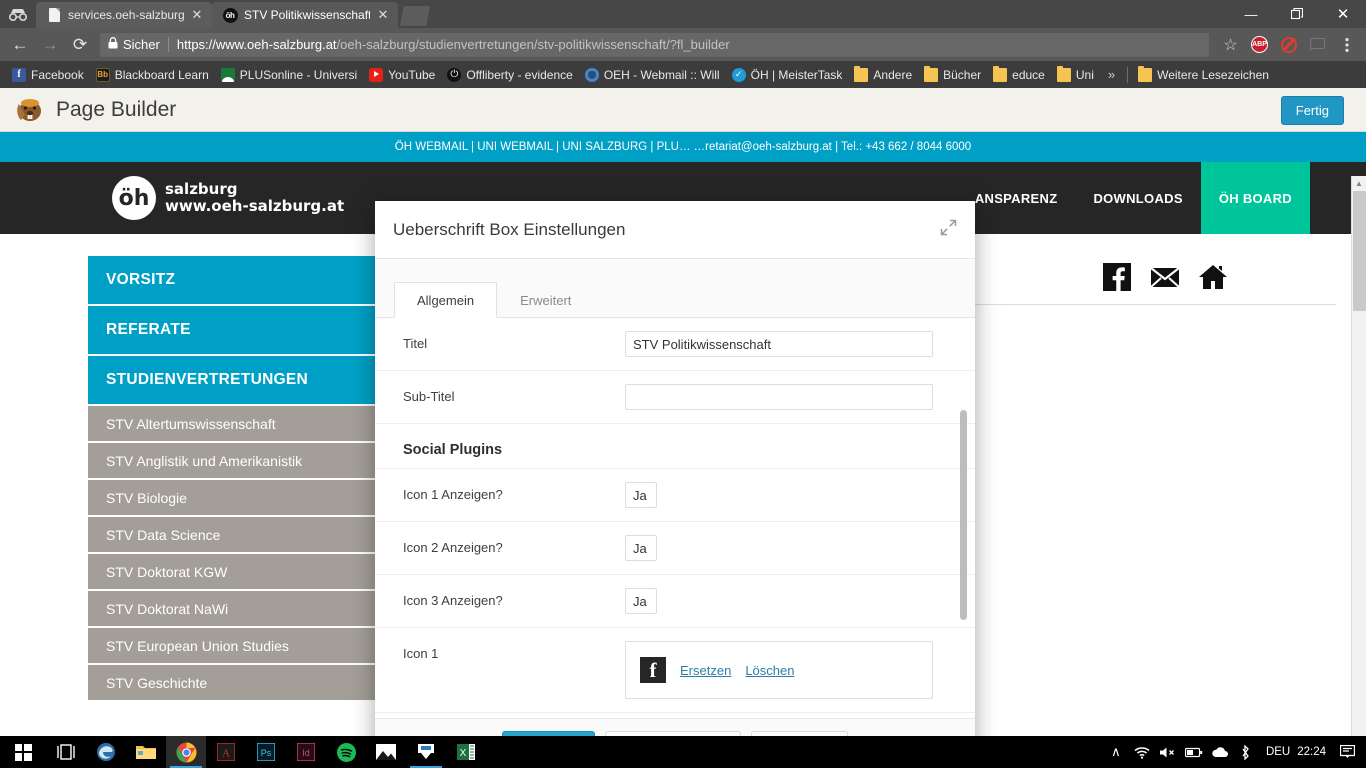 Image resolution: width=1366 pixels, height=768 pixels. I want to click on back-icon: ←, so click(20, 45).